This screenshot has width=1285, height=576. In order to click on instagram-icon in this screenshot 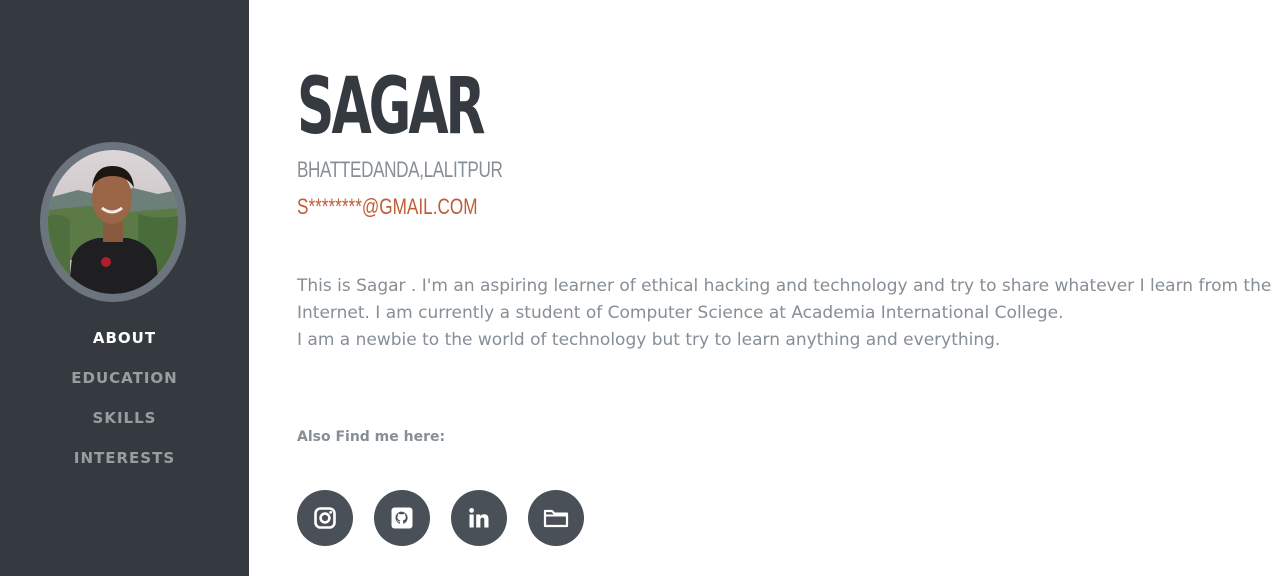, I will do `click(325, 518)`.